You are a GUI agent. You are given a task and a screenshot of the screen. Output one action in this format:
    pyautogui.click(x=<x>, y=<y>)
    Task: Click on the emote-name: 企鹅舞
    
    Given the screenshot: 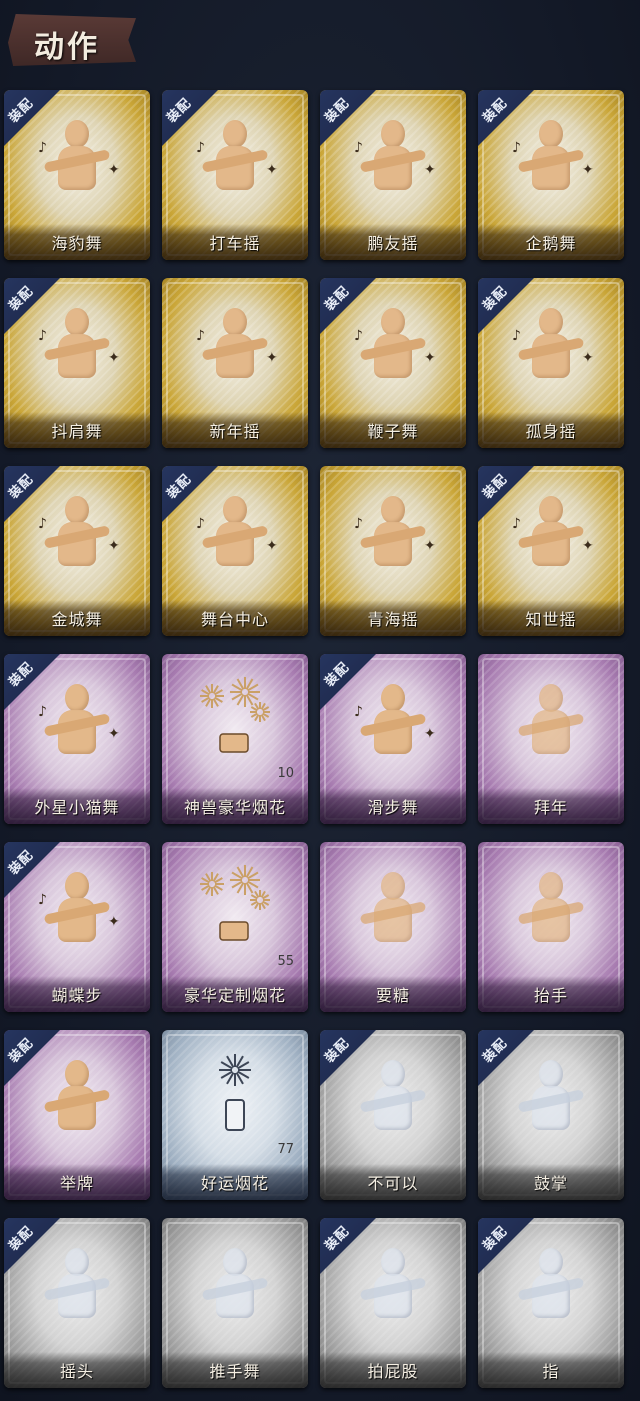 What is the action you would take?
    pyautogui.click(x=551, y=243)
    